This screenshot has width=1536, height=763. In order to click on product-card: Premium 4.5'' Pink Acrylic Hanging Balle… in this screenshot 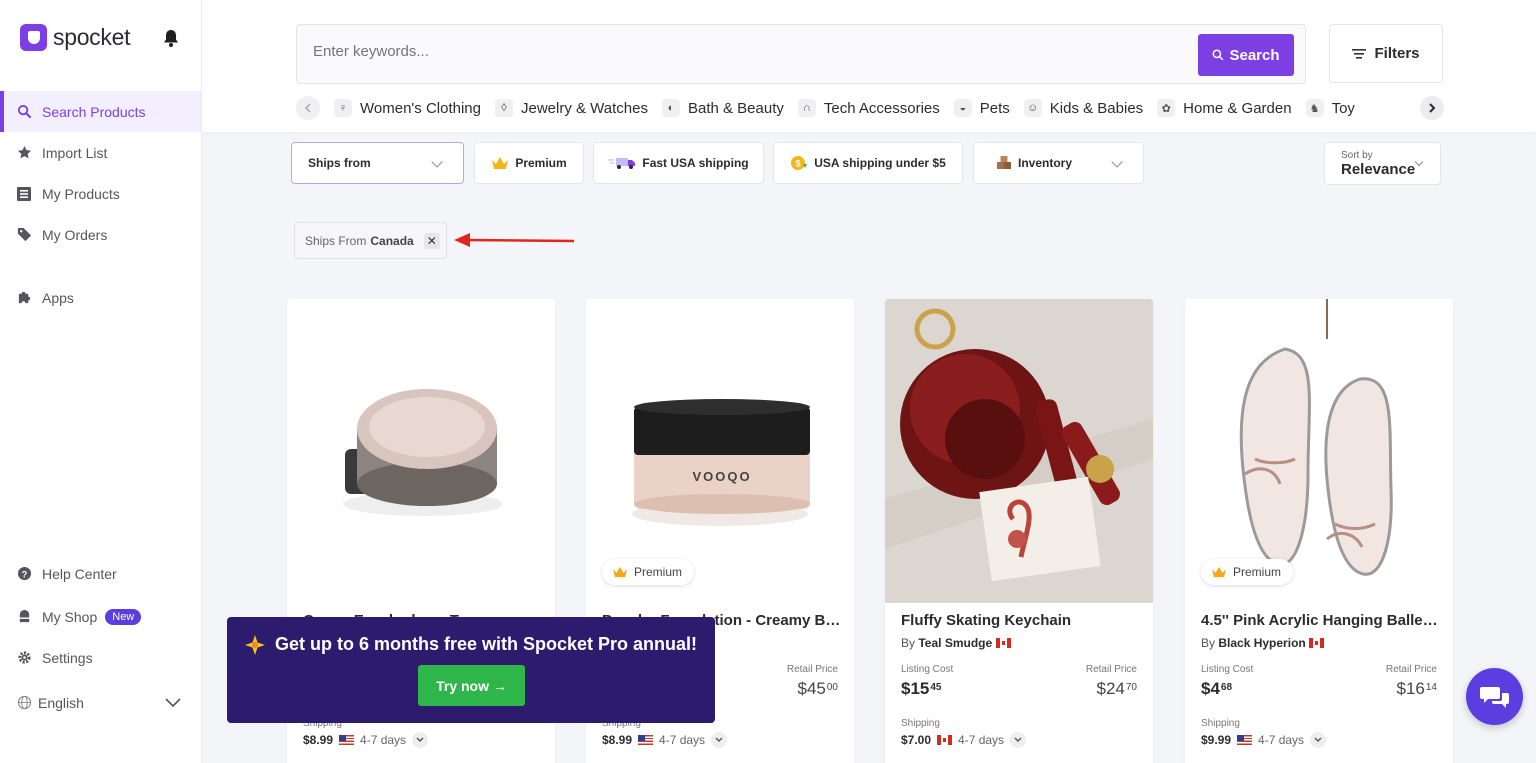, I will do `click(1319, 531)`.